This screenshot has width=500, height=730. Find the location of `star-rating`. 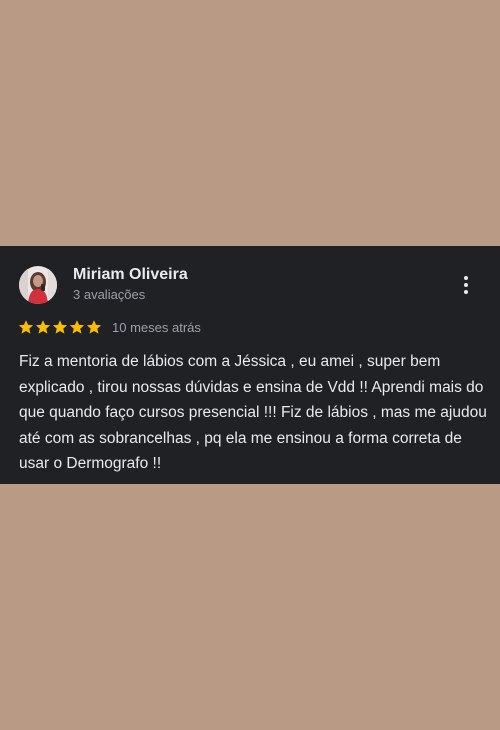

star-rating is located at coordinates (60, 327).